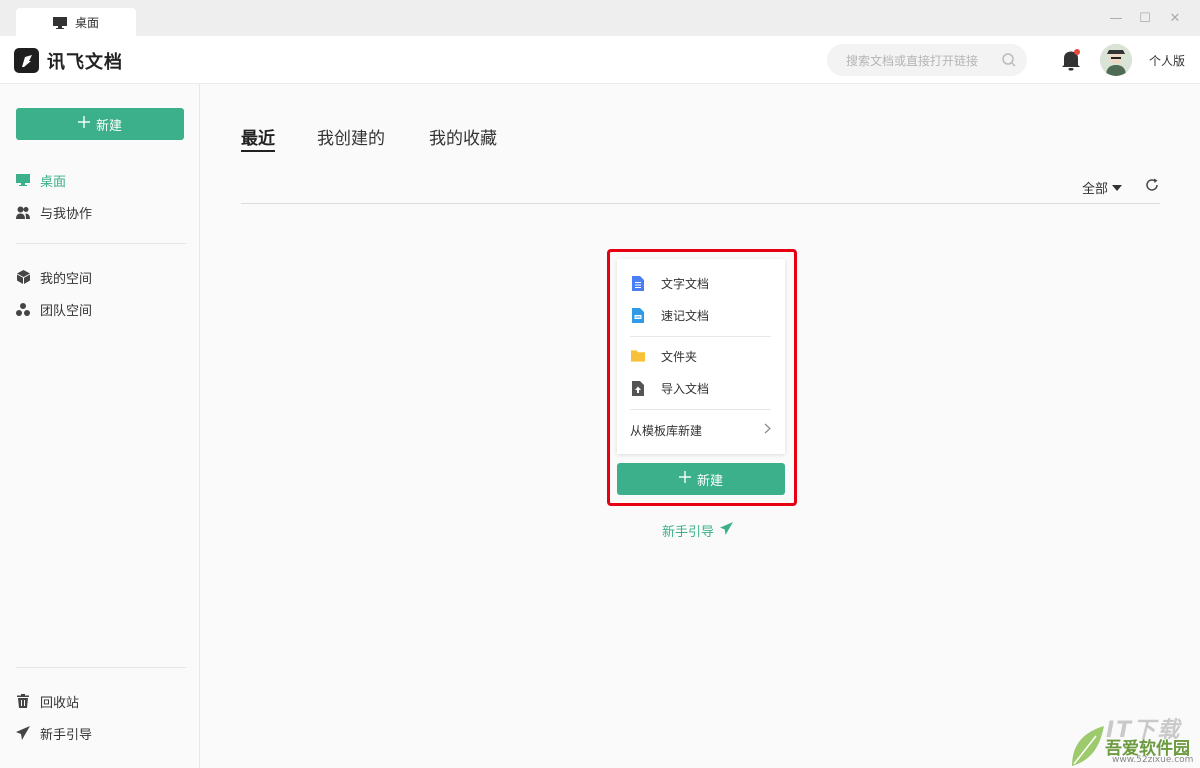  I want to click on sidebar-item-label: 新手引导, so click(66, 735).